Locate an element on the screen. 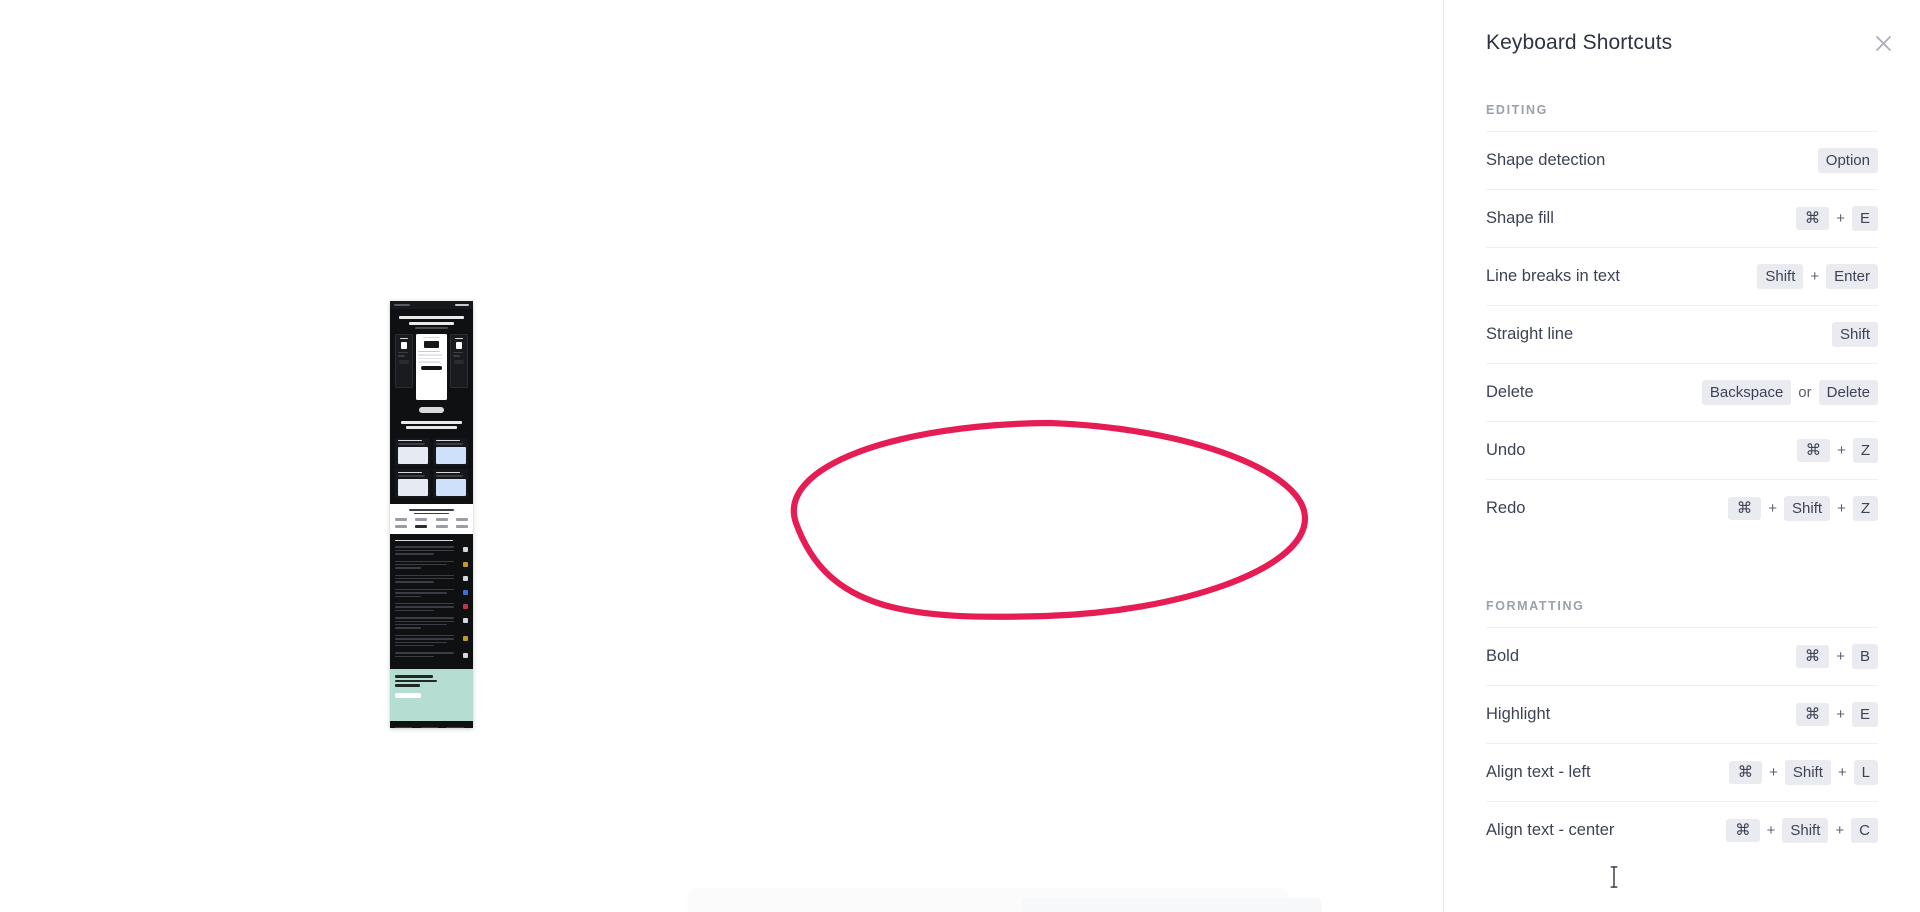 This screenshot has width=1920, height=912. close-panel-button is located at coordinates (1883, 43).